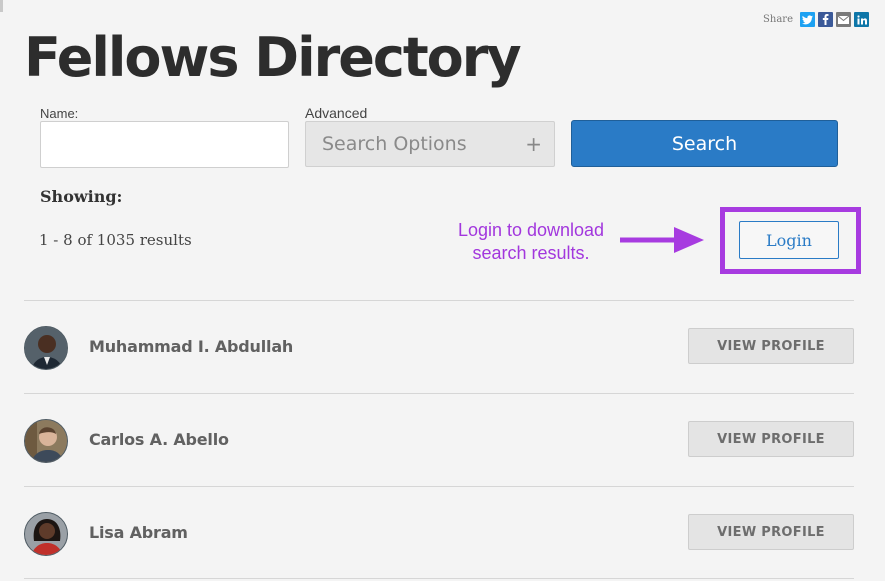  Describe the element at coordinates (138, 532) in the screenshot. I see `fellow-name: Lisa Abram` at that location.